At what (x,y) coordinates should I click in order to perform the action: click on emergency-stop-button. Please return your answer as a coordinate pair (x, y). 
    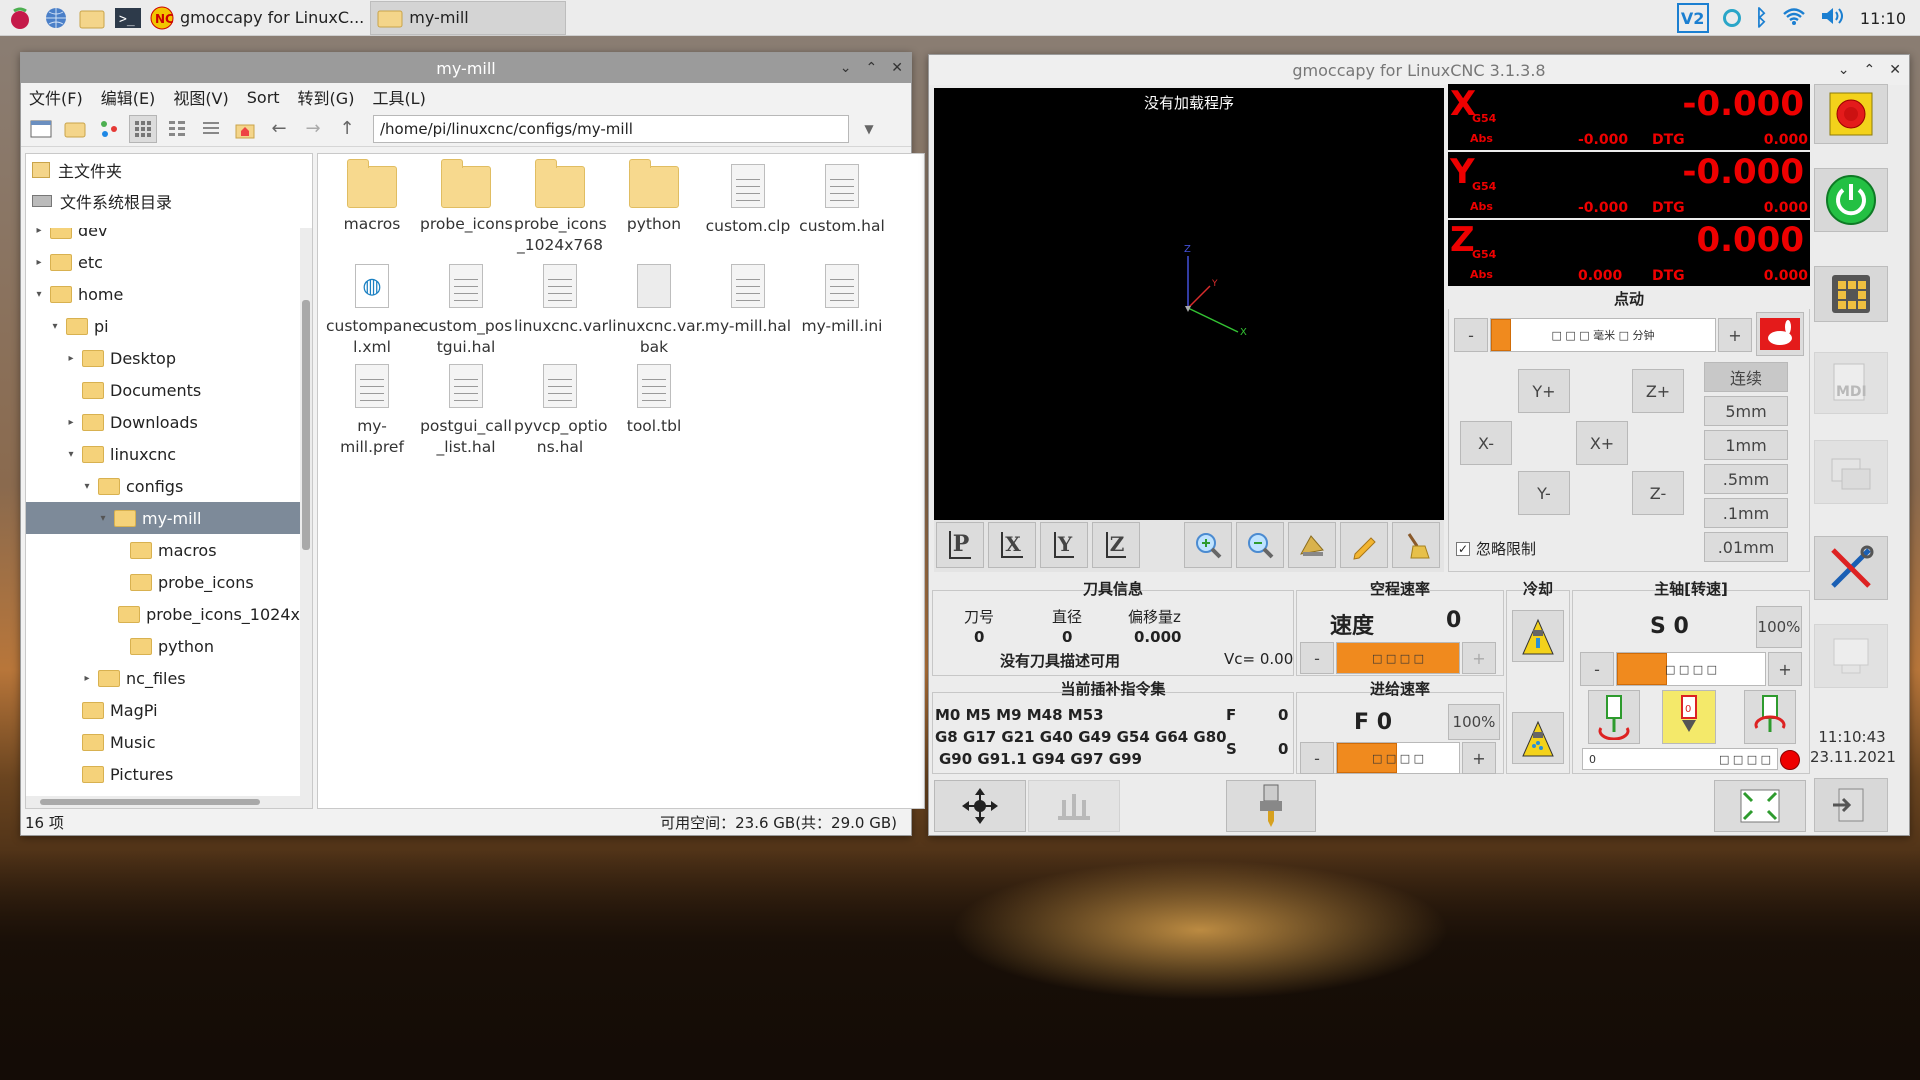
    Looking at the image, I should click on (1851, 114).